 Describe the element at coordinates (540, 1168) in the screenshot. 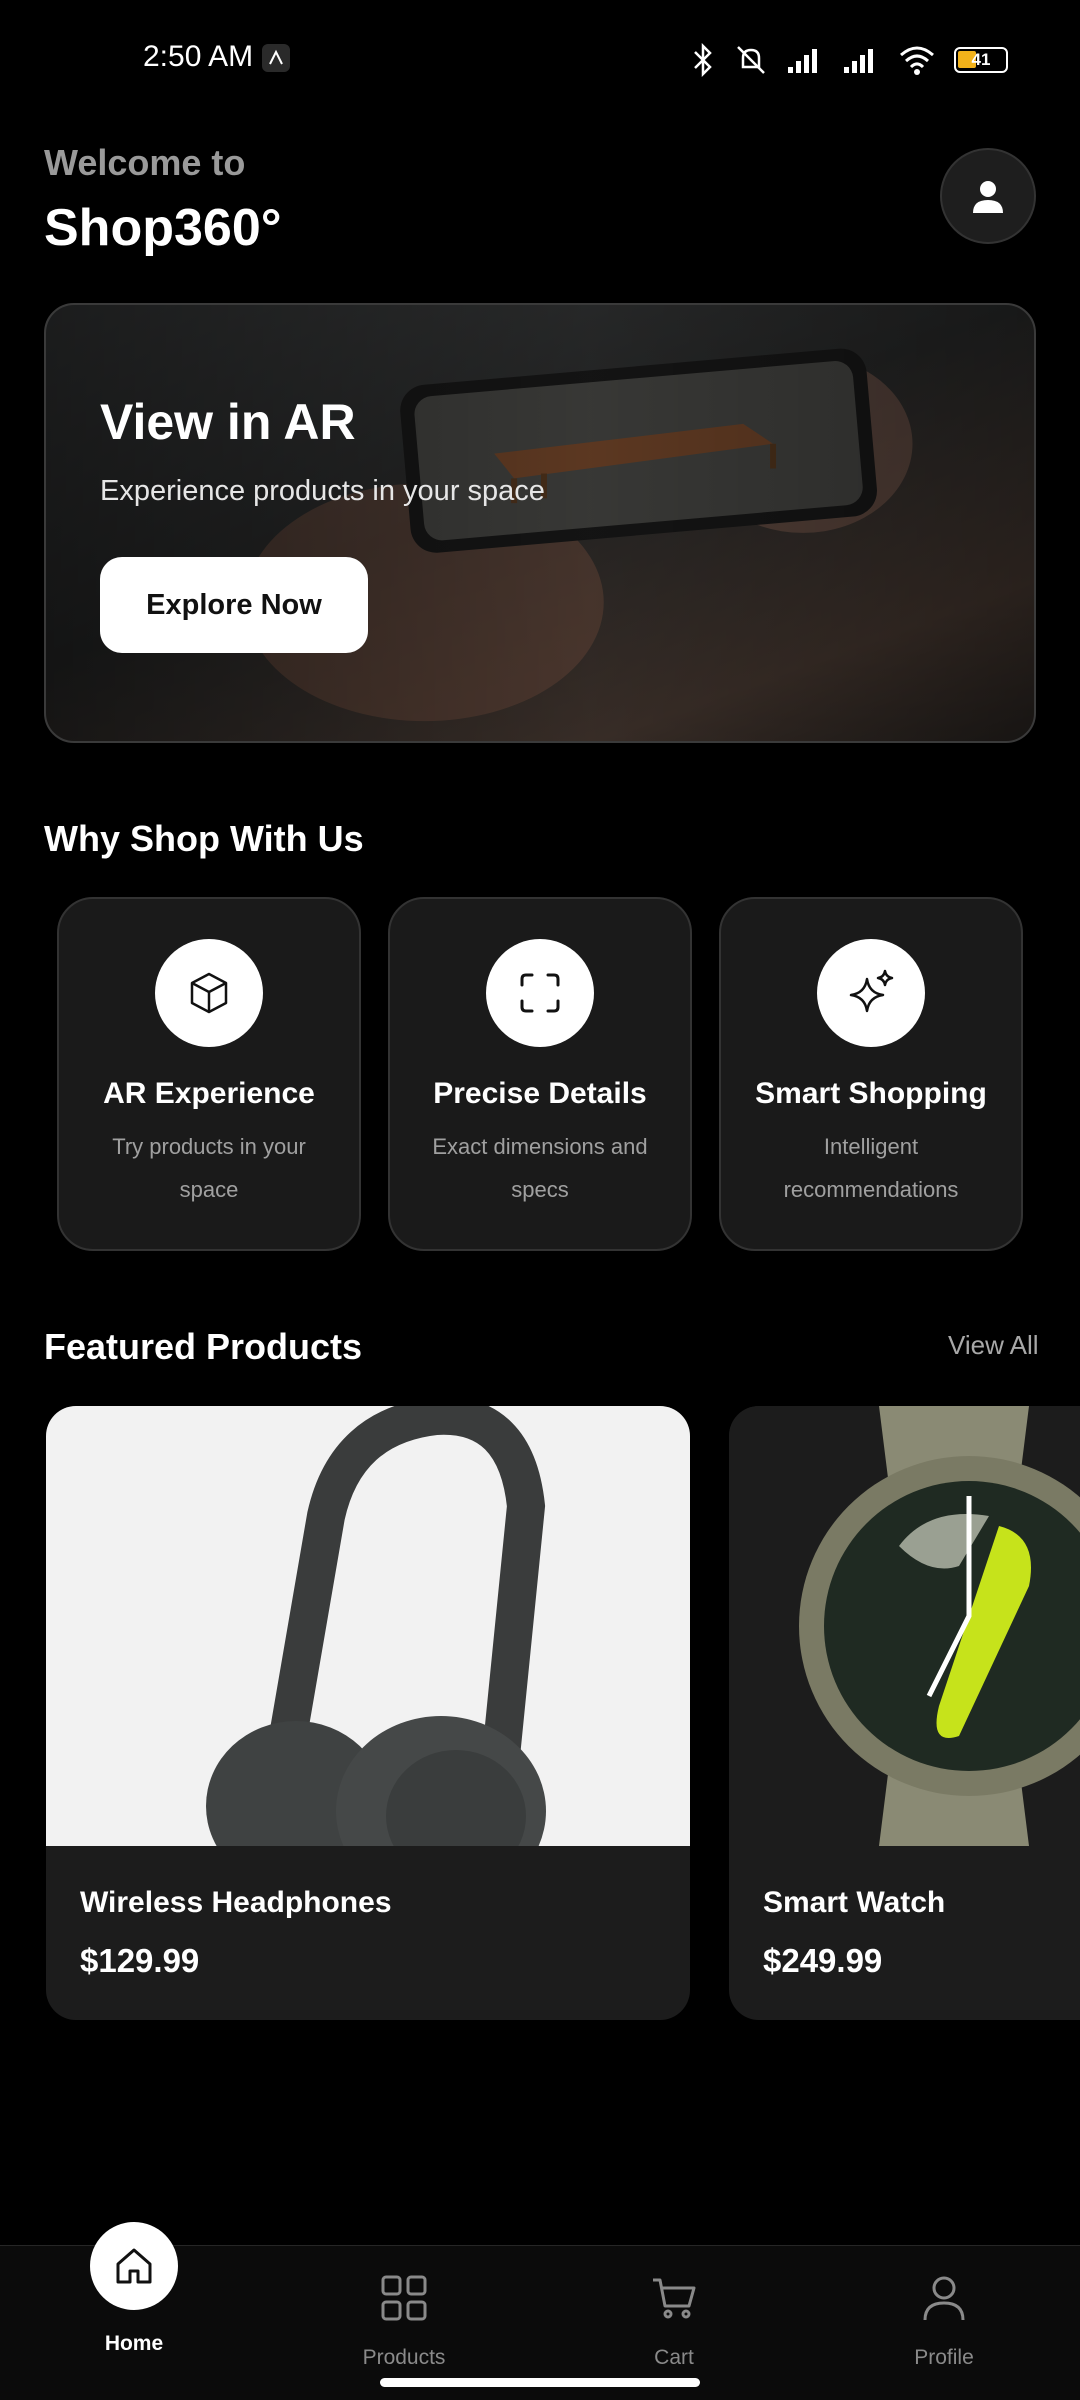

I see `feature-description: Exact dimensions and specs` at that location.